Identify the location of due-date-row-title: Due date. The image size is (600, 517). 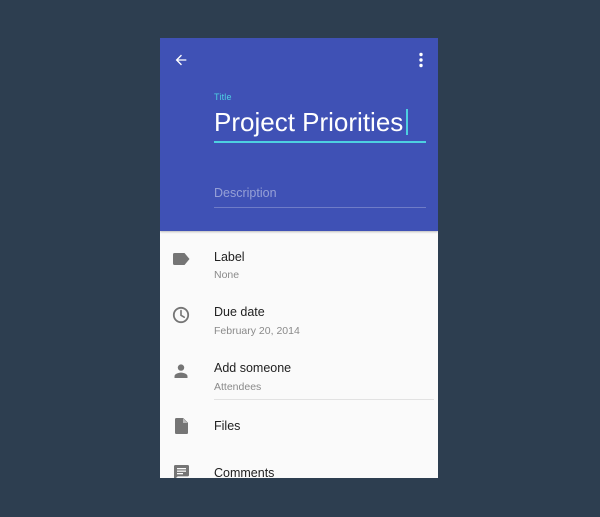
(239, 312).